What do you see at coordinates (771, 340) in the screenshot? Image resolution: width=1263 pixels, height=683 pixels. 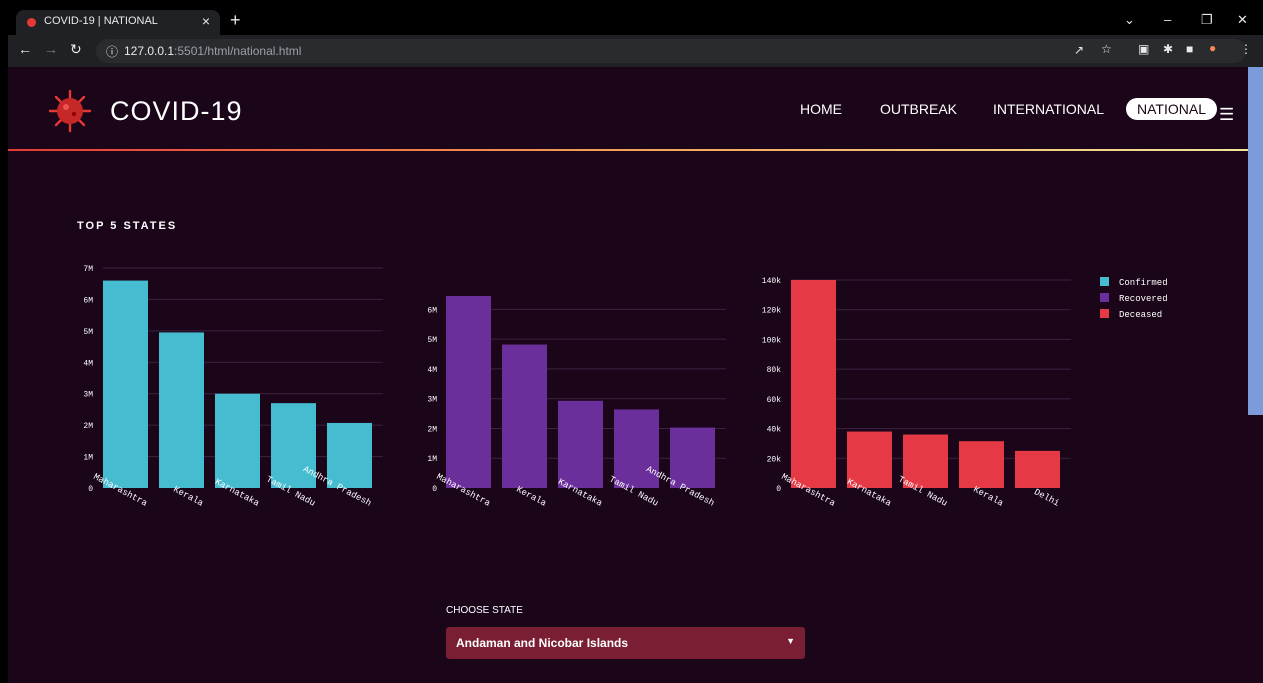 I see `y-tick-label: 100k` at bounding box center [771, 340].